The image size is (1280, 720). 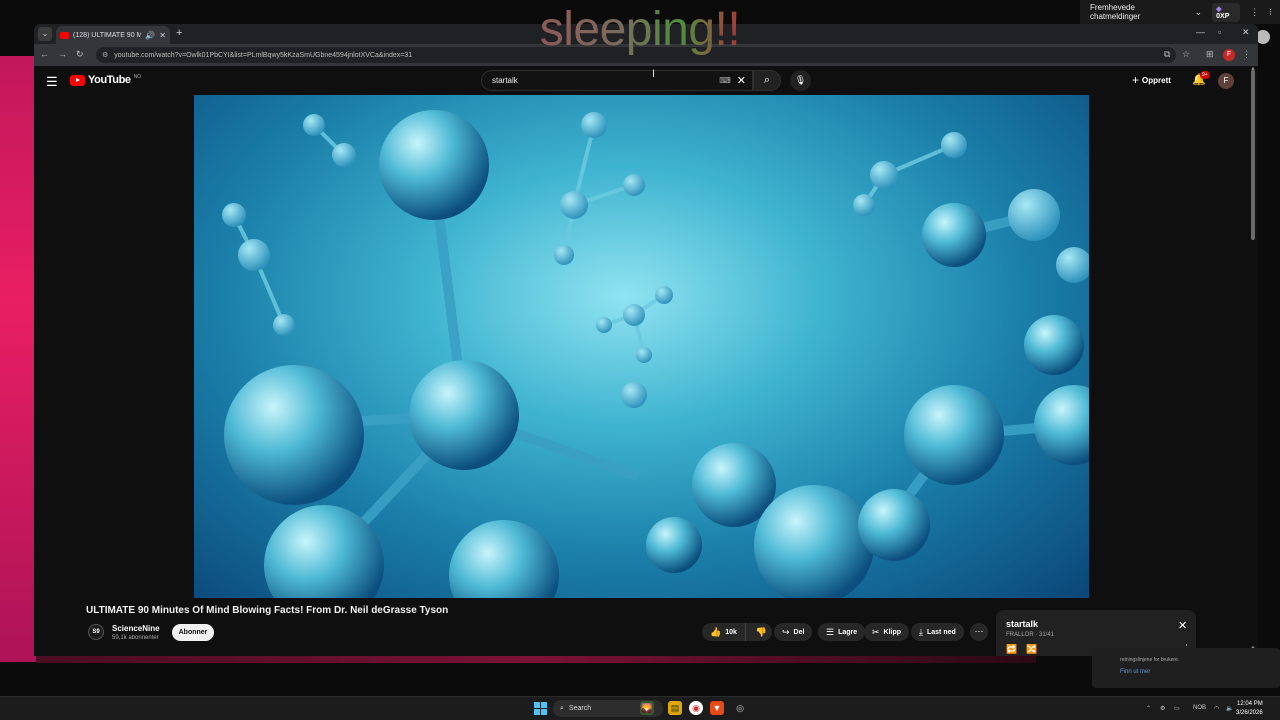 I want to click on like-count: 10k, so click(x=731, y=632).